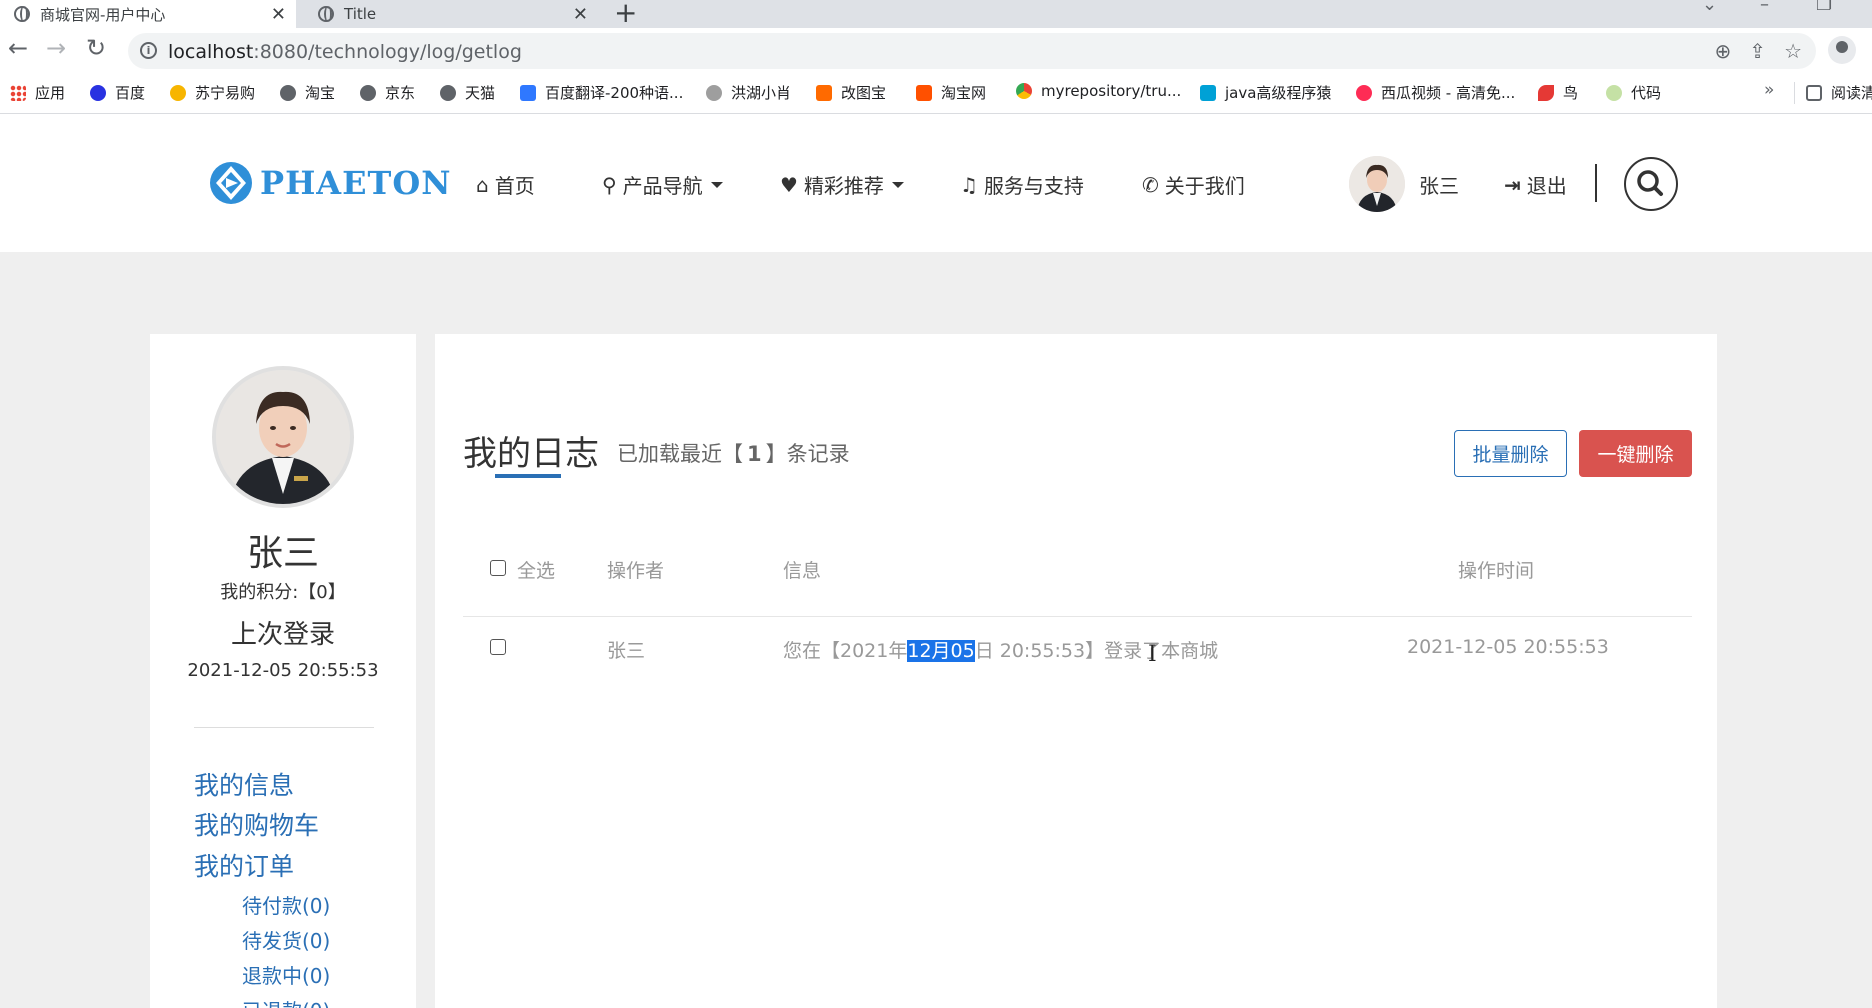 This screenshot has height=1008, width=1872. Describe the element at coordinates (498, 647) in the screenshot. I see `row-checkbox` at that location.